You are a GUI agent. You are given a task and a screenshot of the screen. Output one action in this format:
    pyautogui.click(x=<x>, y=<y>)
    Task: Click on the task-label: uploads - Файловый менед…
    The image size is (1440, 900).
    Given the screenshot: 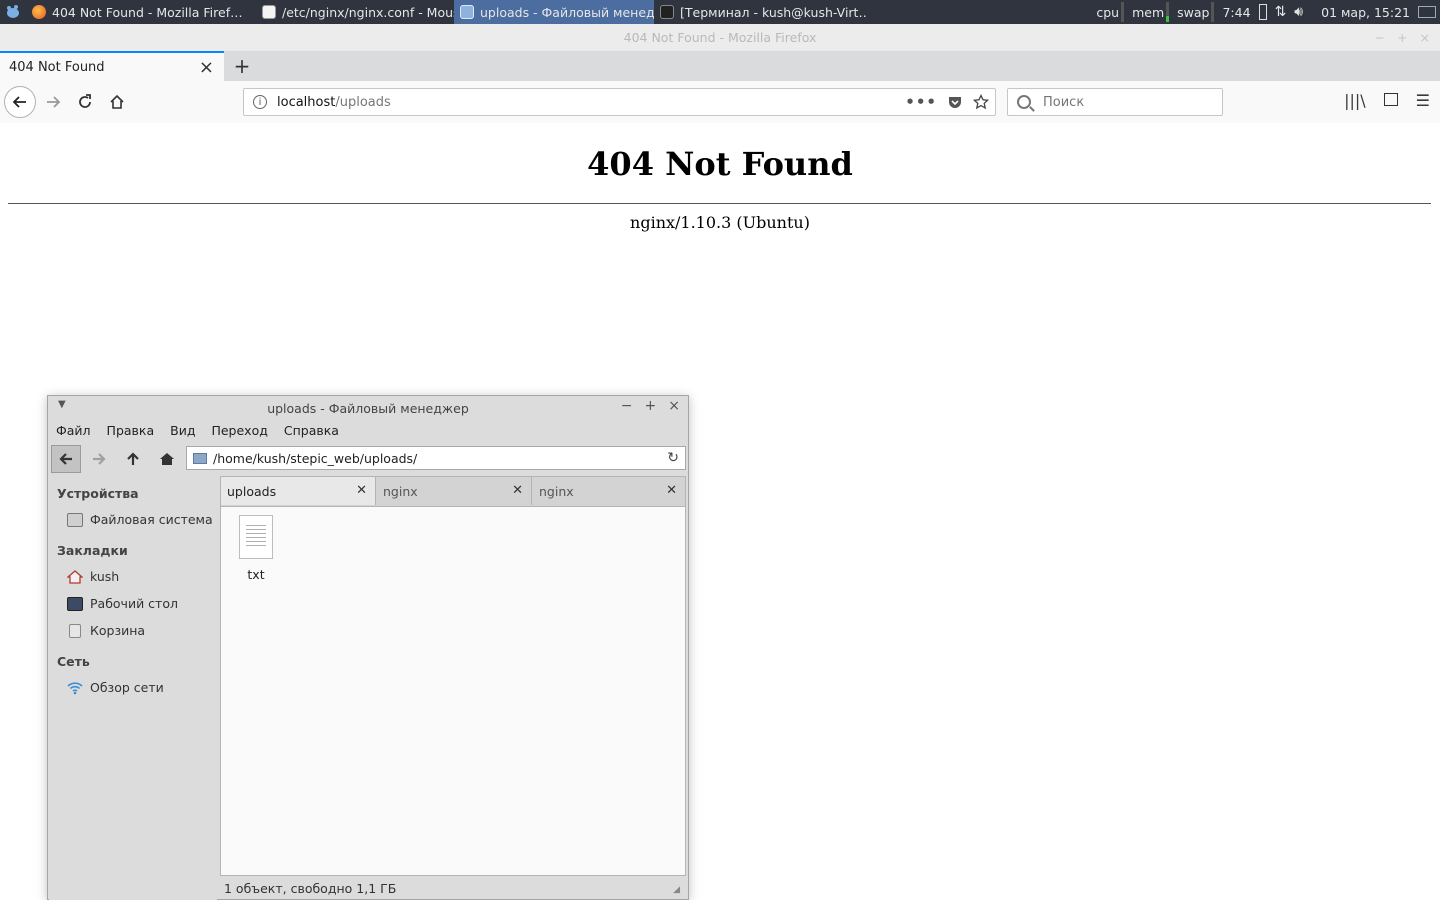 What is the action you would take?
    pyautogui.click(x=567, y=12)
    